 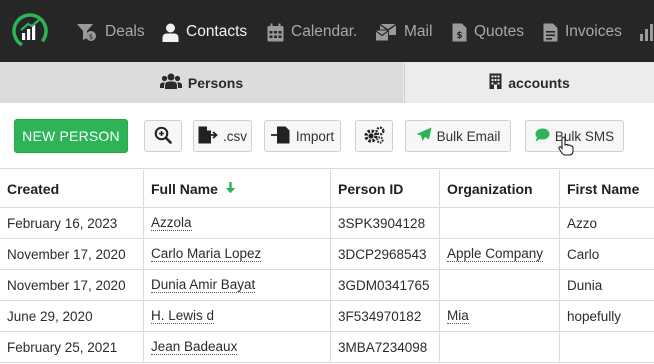 I want to click on cogs-icon, so click(x=374, y=136).